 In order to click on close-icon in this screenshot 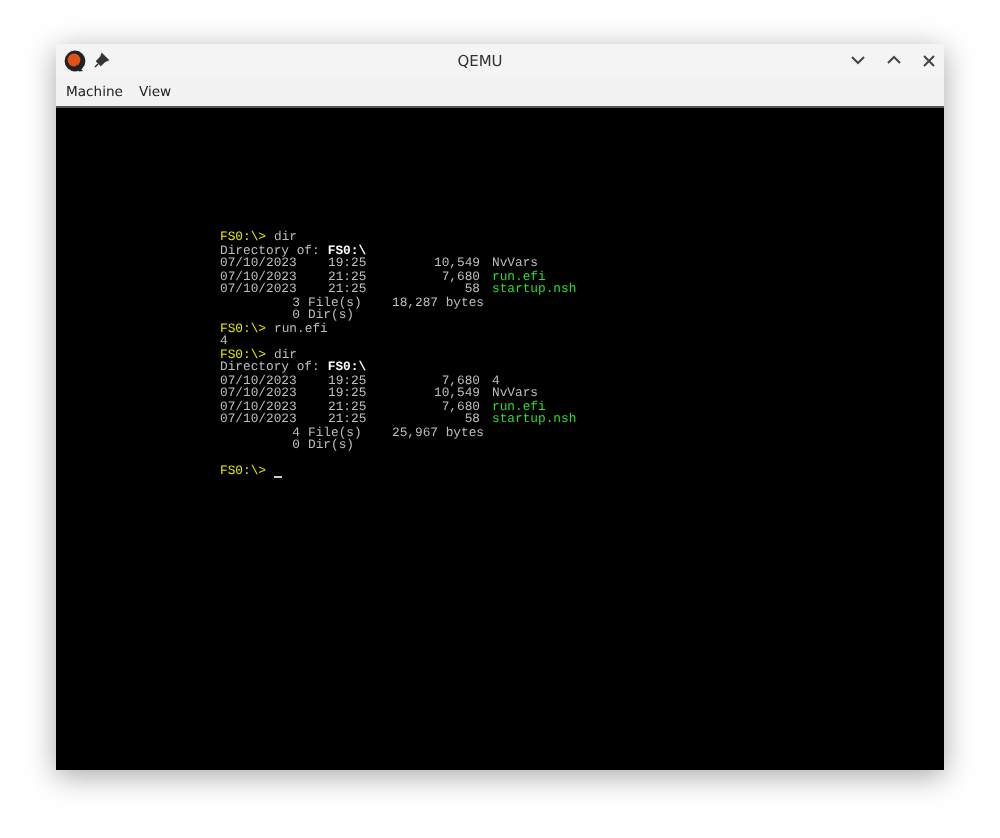, I will do `click(929, 60)`.